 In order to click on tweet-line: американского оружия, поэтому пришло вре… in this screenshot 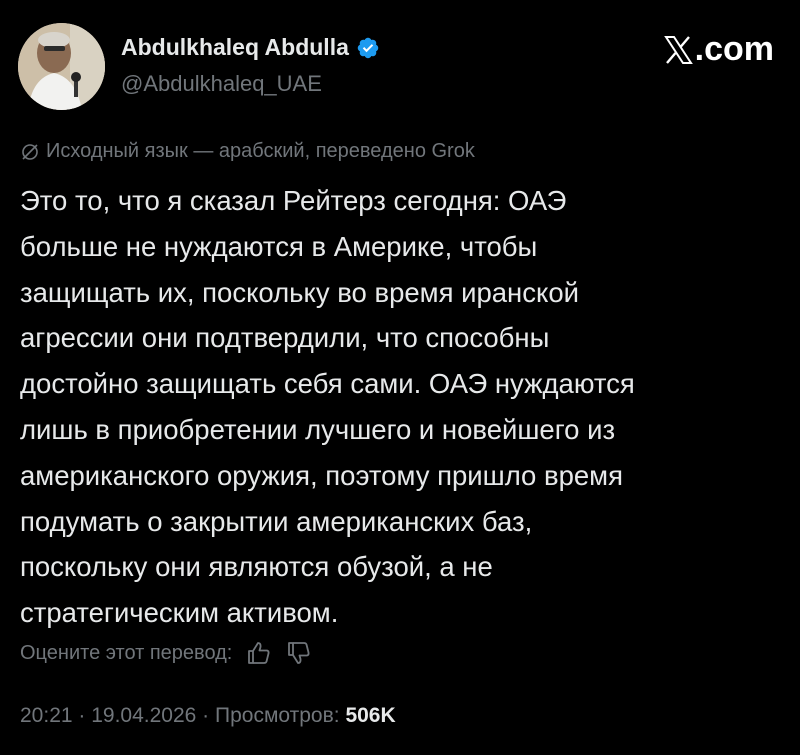, I will do `click(321, 475)`.